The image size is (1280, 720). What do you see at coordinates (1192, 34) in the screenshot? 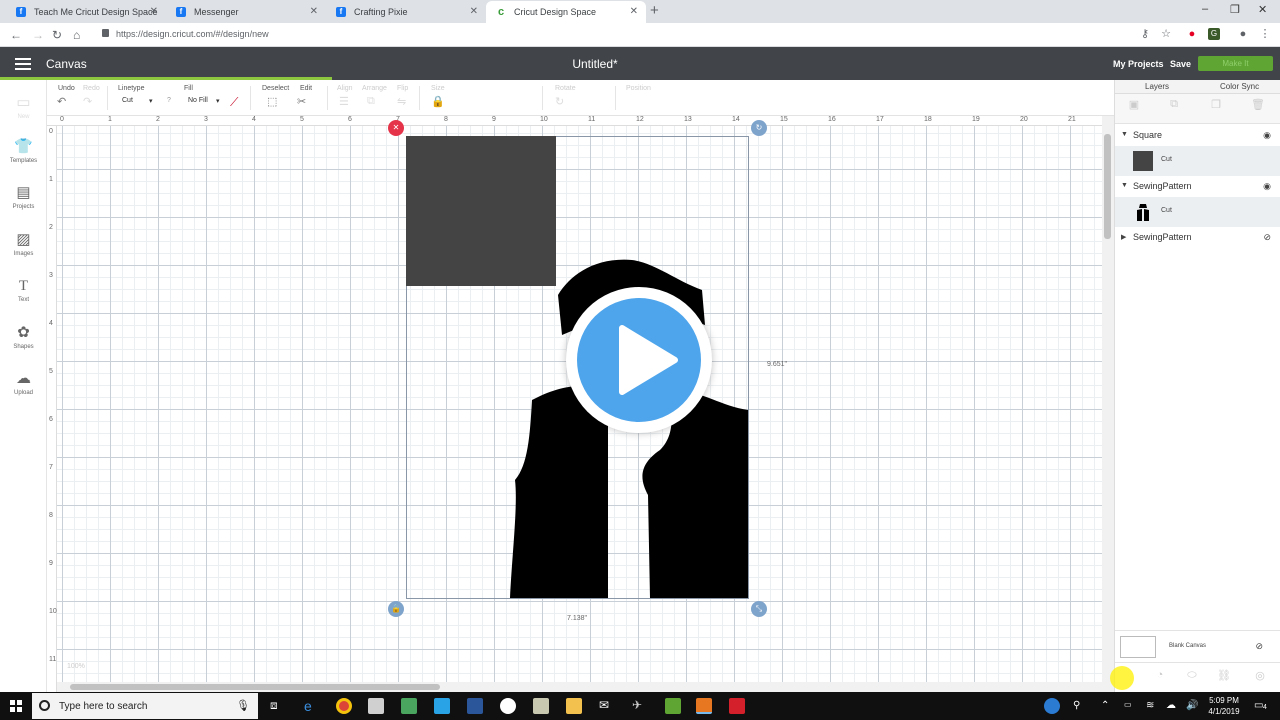
I see `pinterest-icon: ●` at bounding box center [1192, 34].